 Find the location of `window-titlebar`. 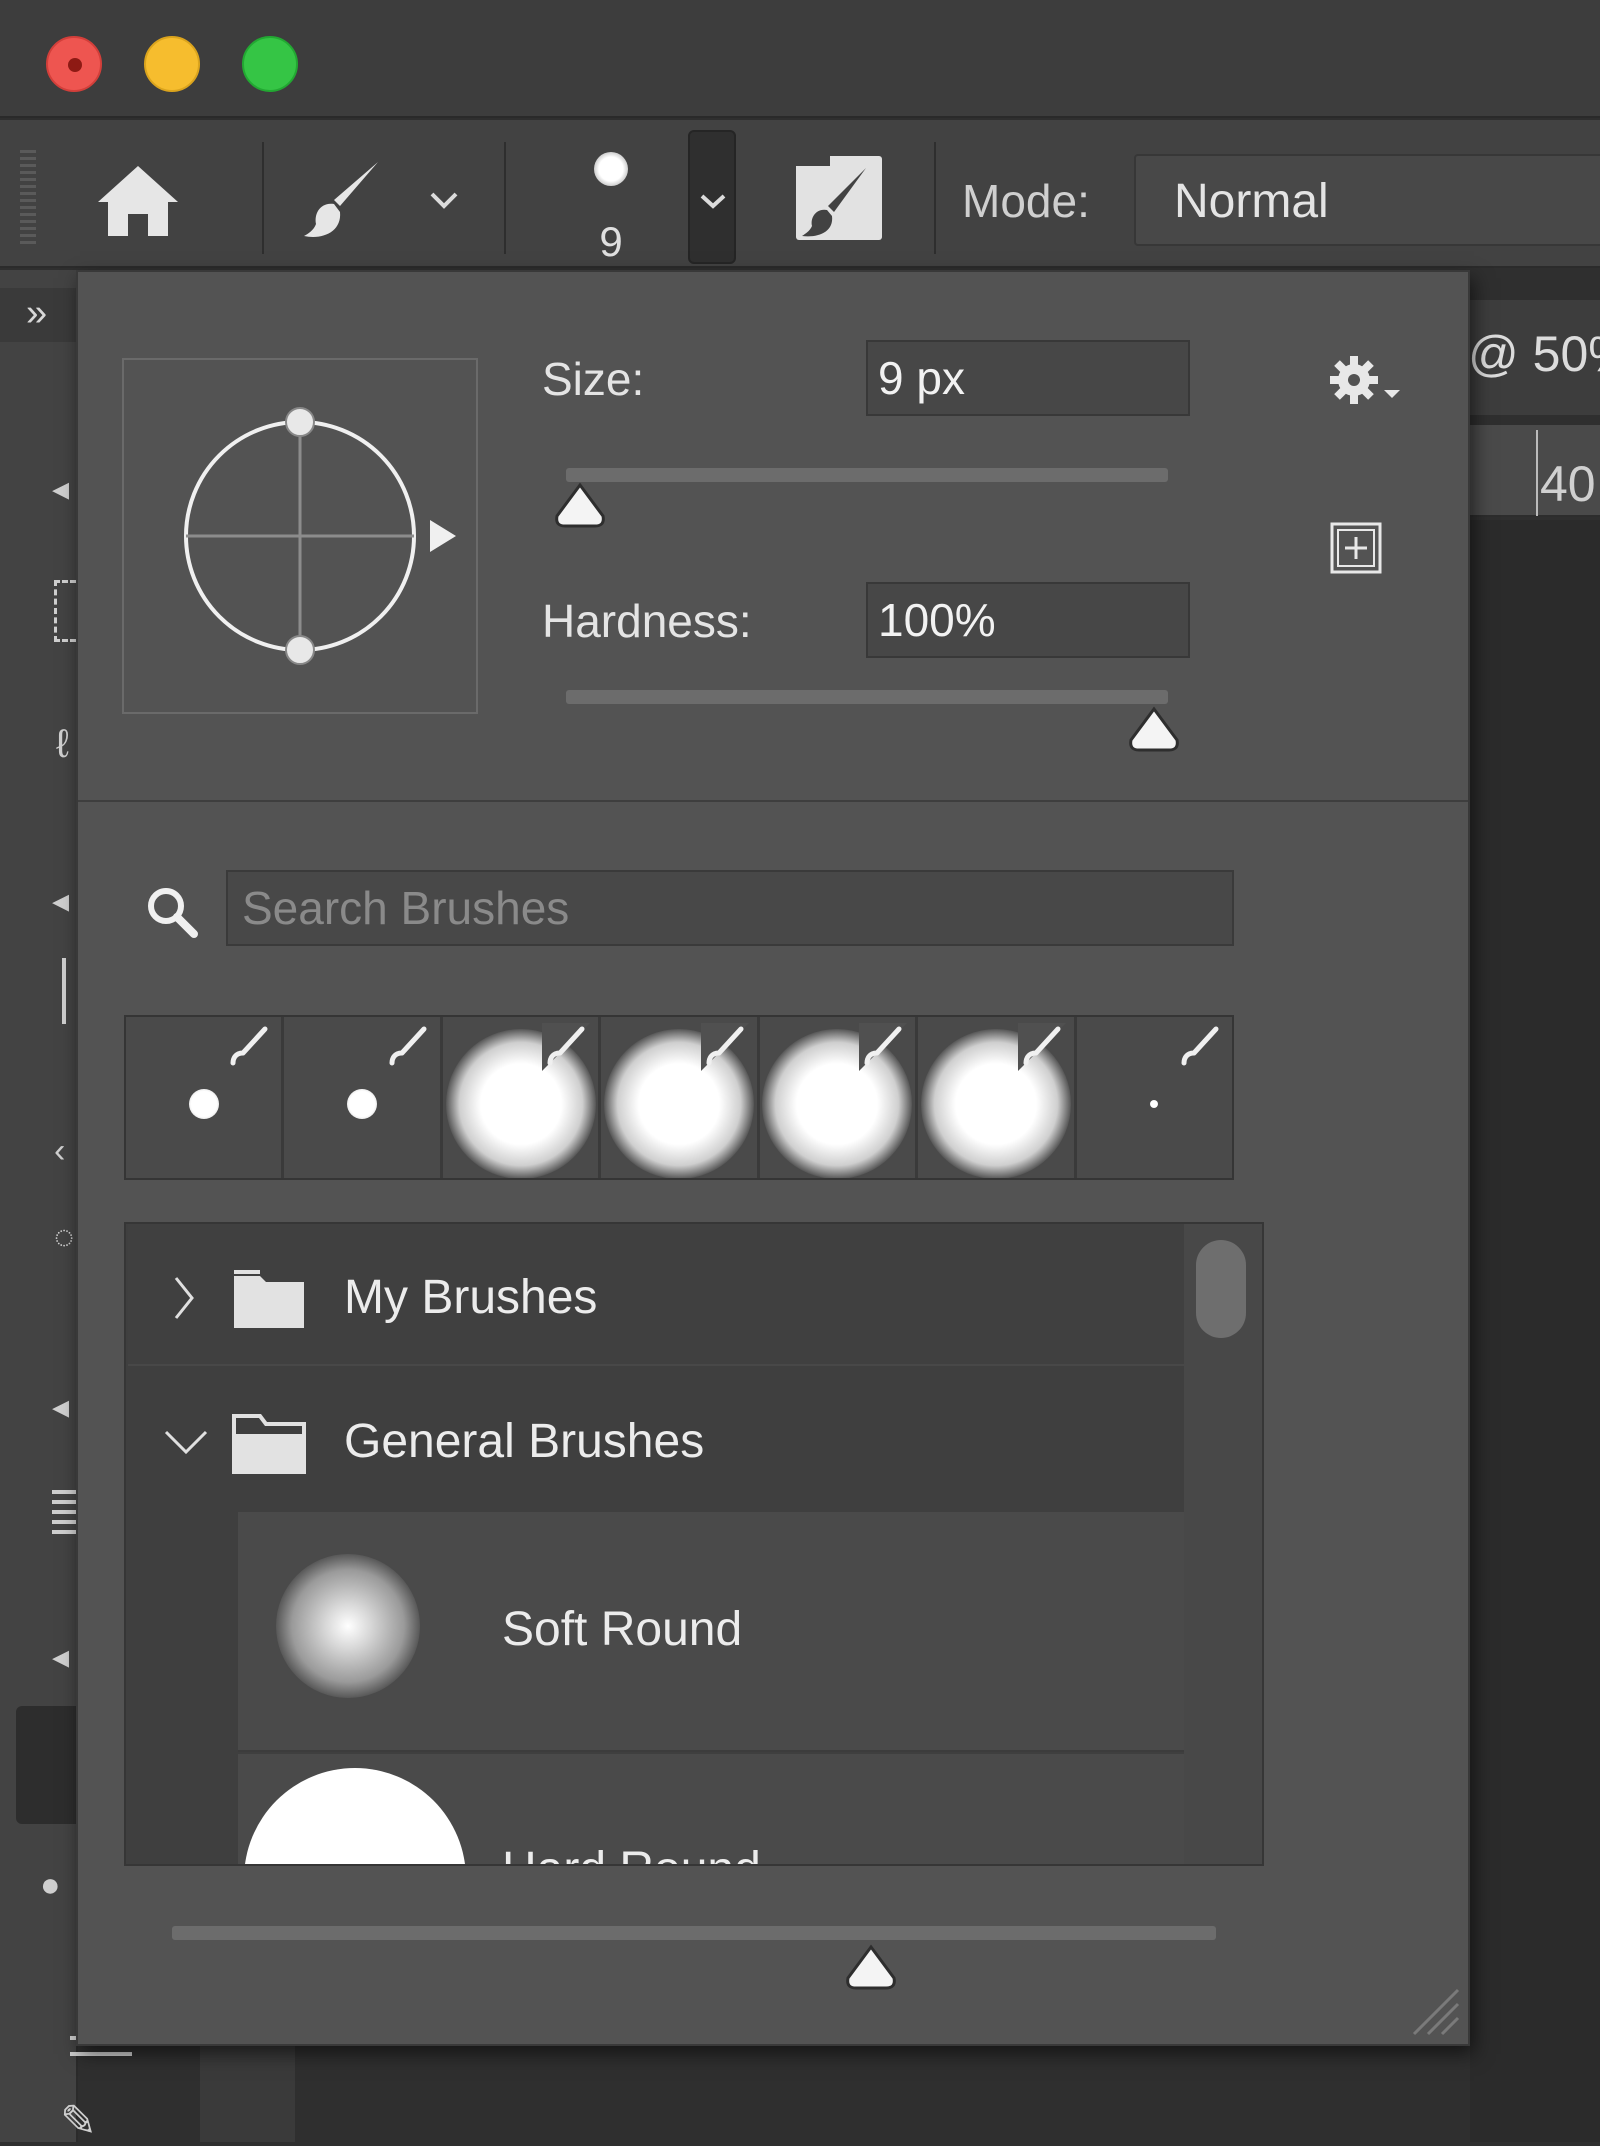

window-titlebar is located at coordinates (800, 59).